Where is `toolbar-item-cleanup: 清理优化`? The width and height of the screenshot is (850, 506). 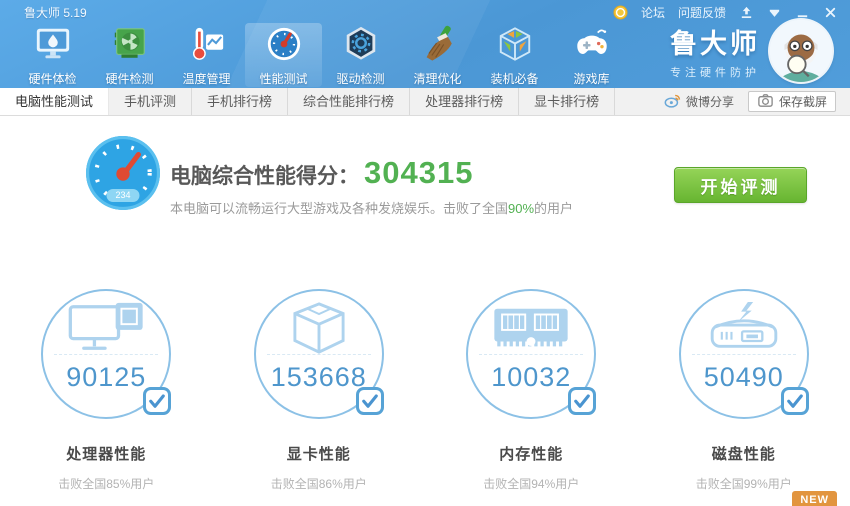
toolbar-item-cleanup: 清理优化 is located at coordinates (437, 55).